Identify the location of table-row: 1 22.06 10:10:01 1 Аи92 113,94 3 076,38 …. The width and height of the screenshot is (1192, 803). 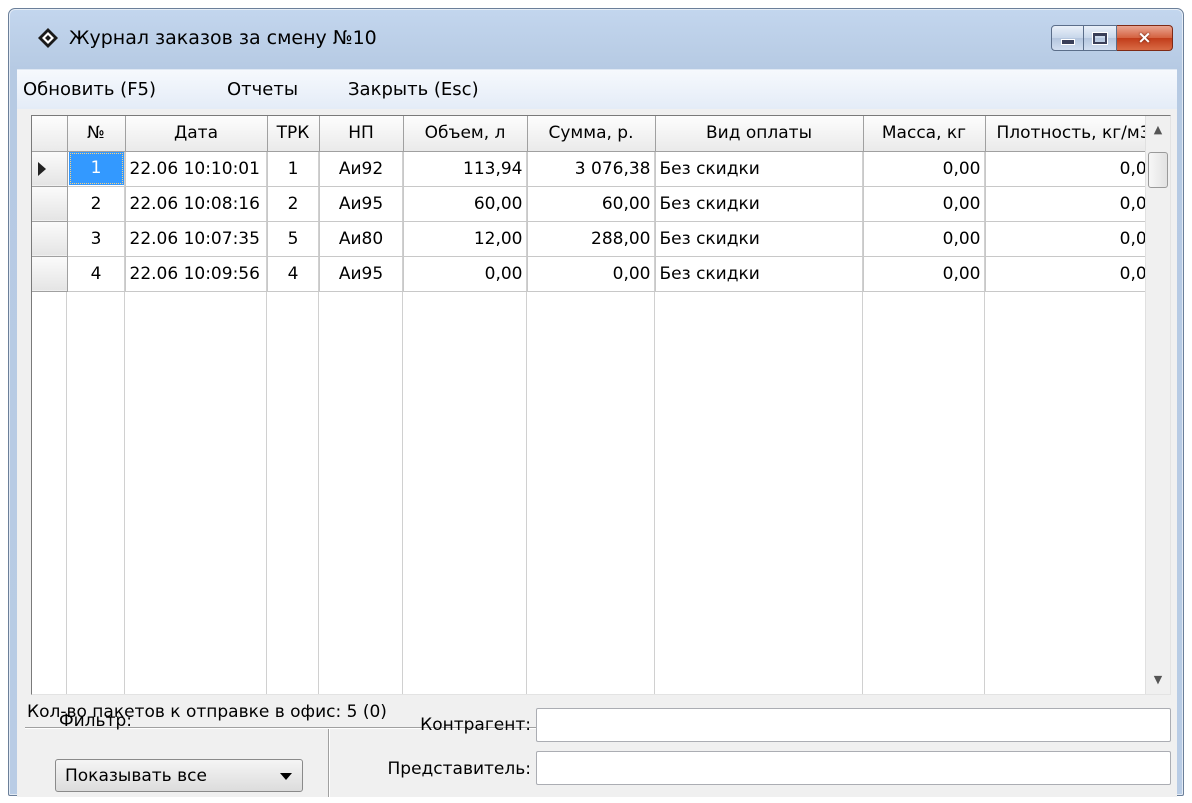
(597, 169).